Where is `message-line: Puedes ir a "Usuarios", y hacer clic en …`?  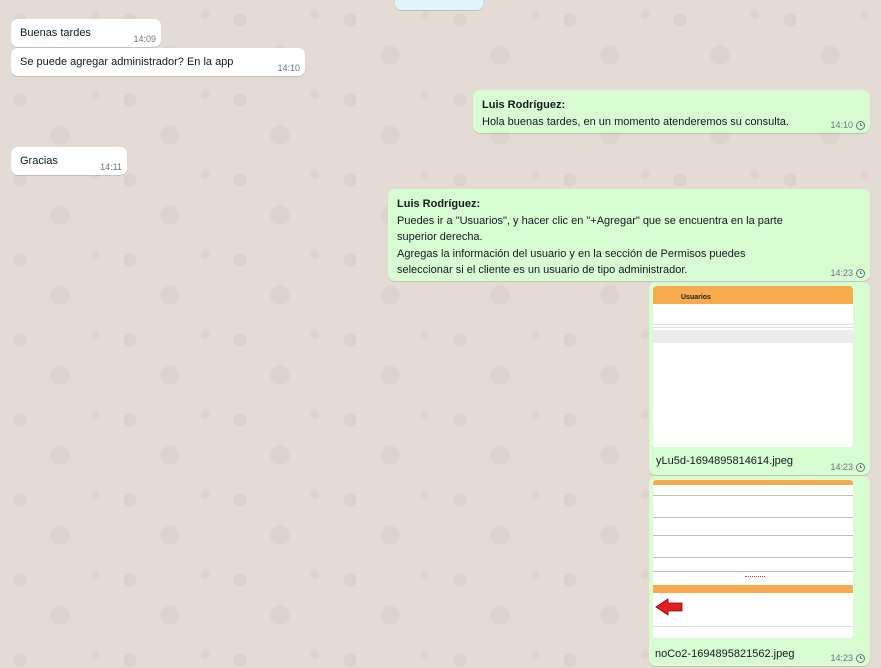
message-line: Puedes ir a "Usuarios", y hacer clic en … is located at coordinates (590, 220).